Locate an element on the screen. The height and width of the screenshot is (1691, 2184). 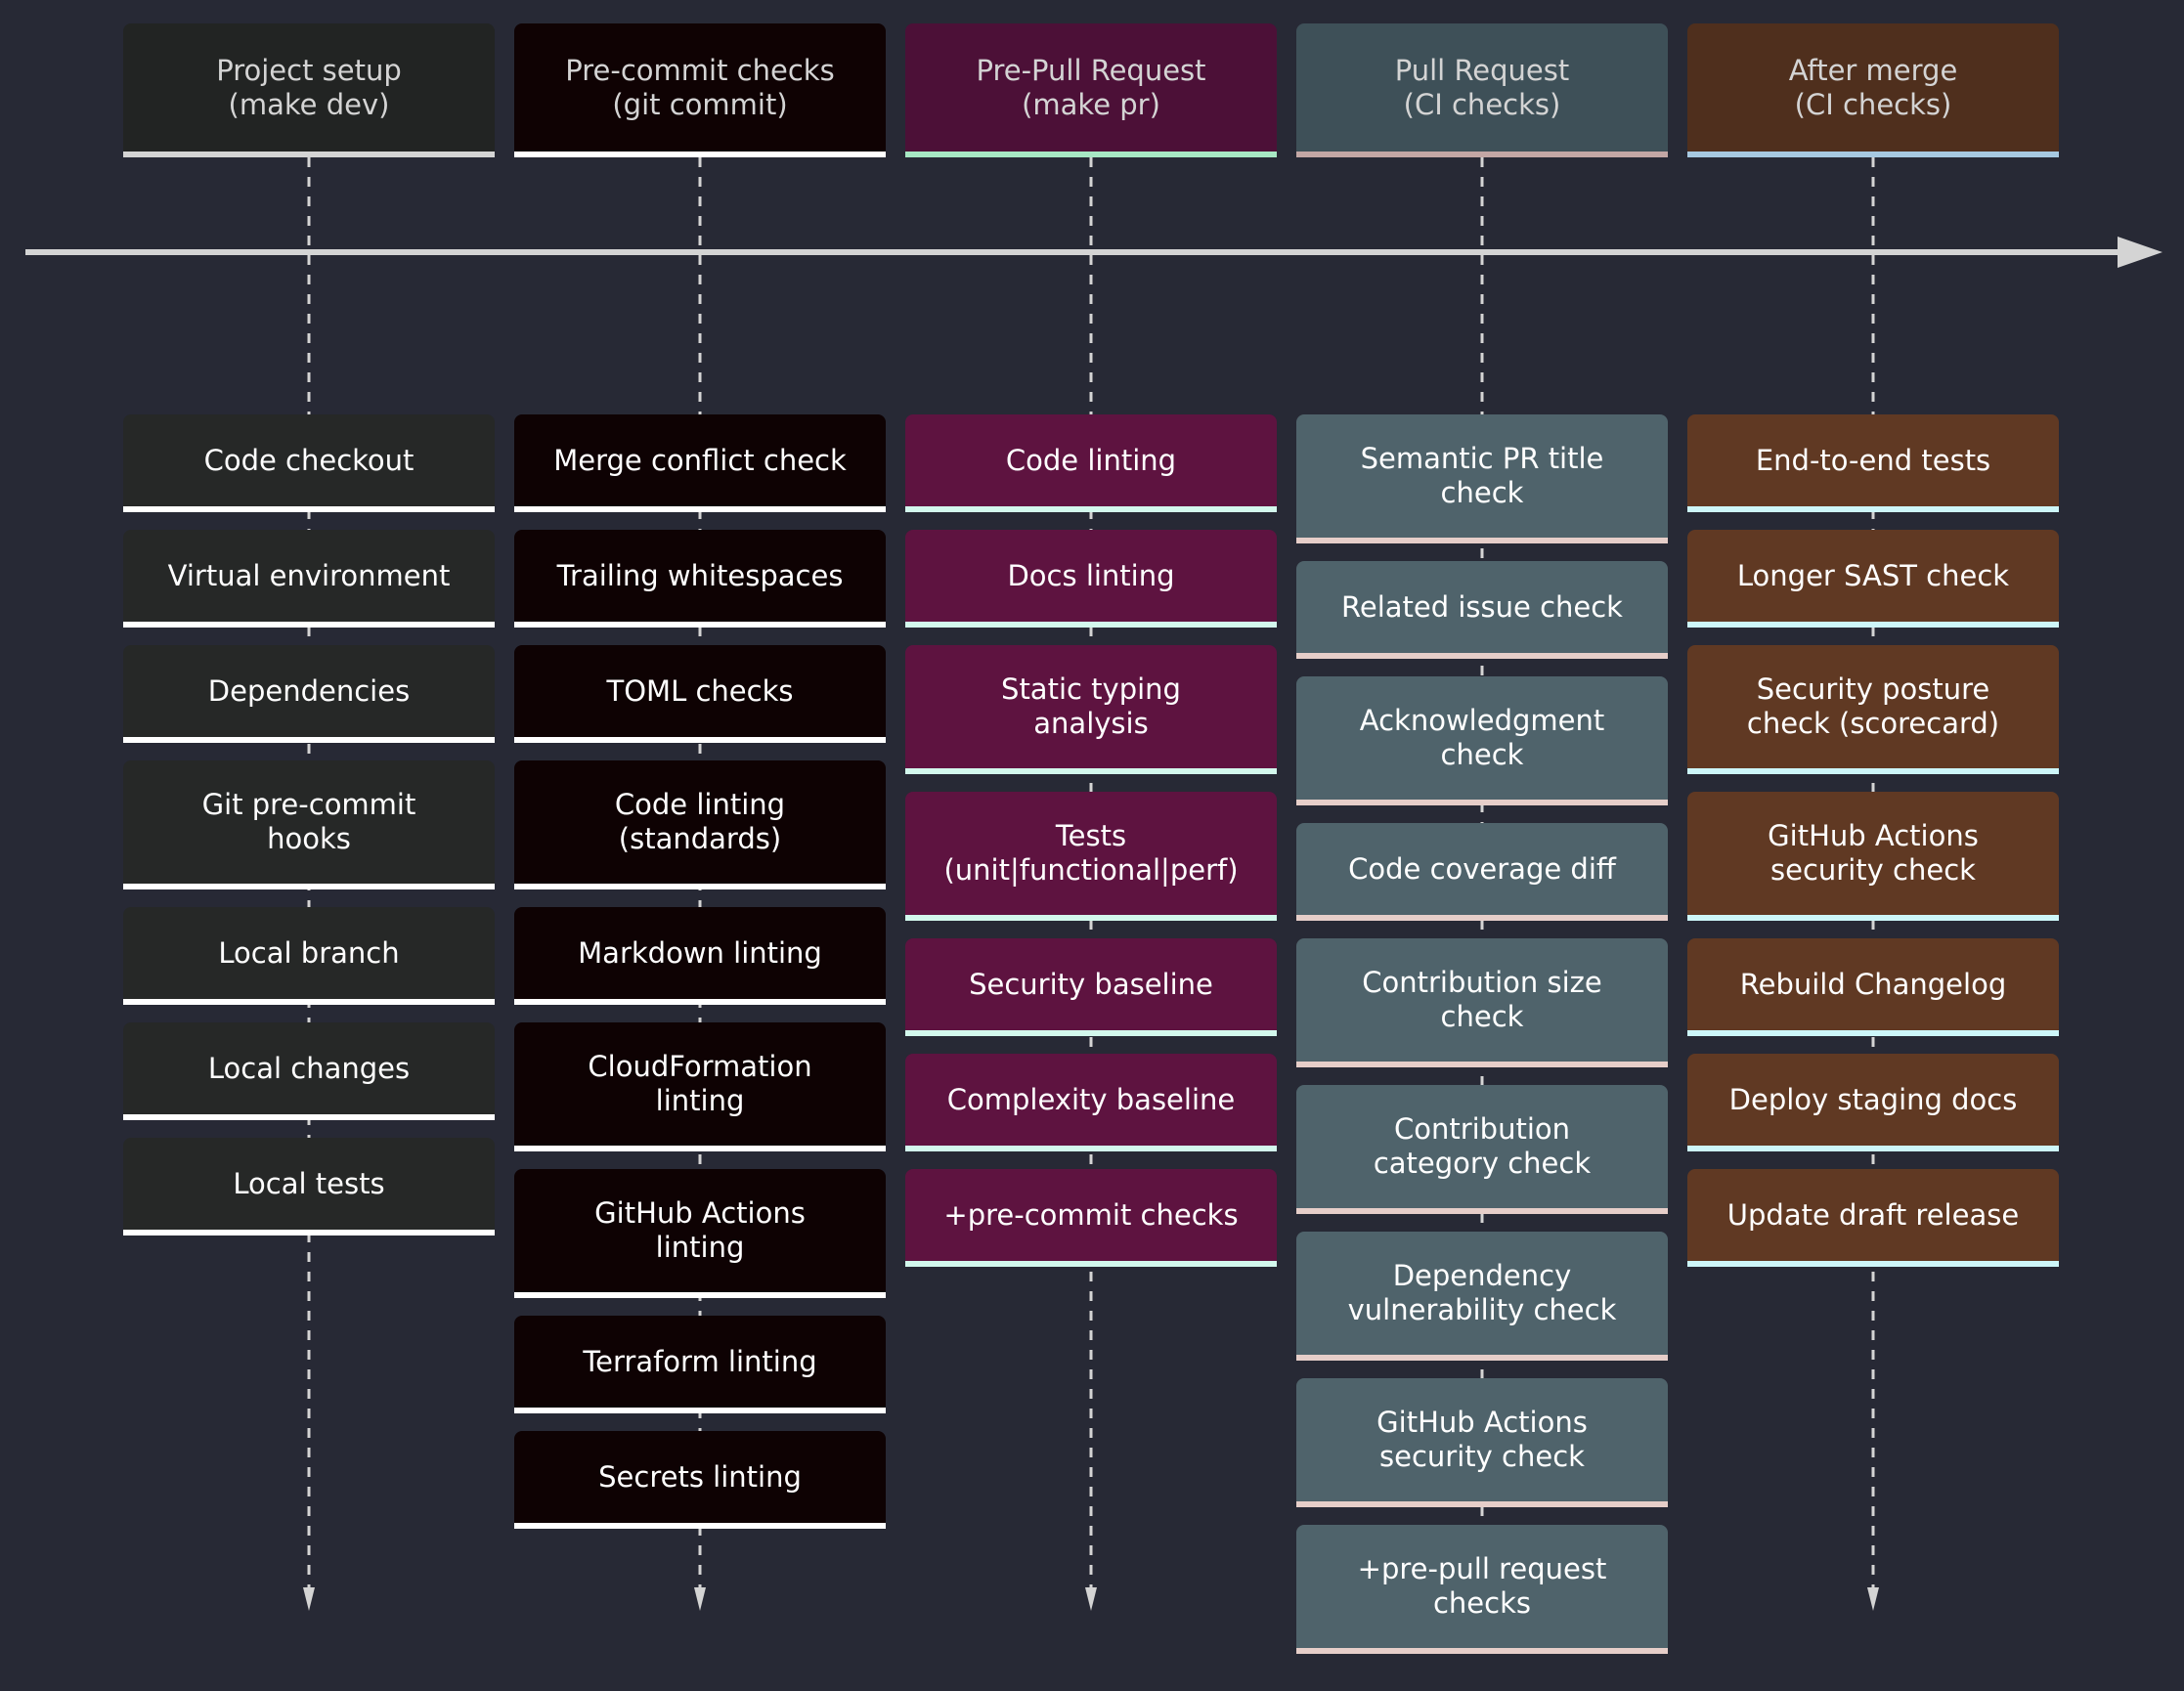
task-node: Dependency vulnerability check is located at coordinates (1482, 1296).